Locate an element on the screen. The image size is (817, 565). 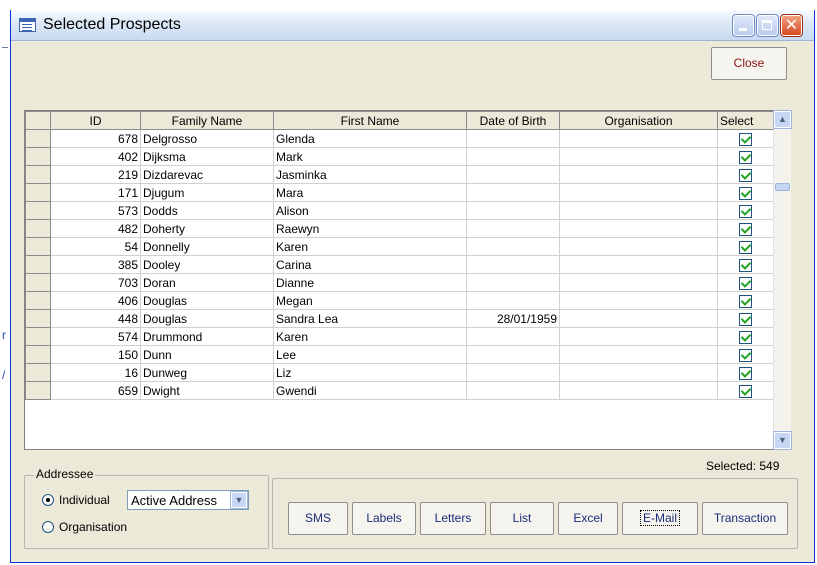
email-button: E-Mail is located at coordinates (660, 518).